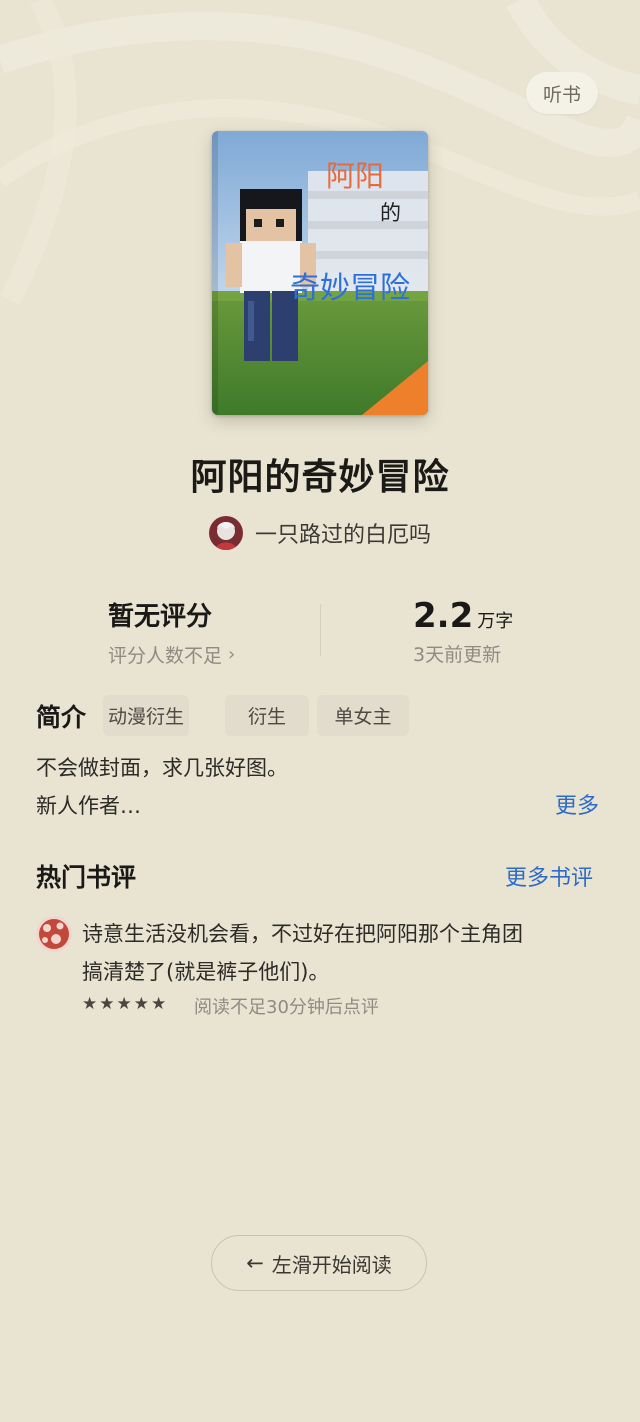  I want to click on book-cover: 阿阳 的 奇妙冒险, so click(320, 273).